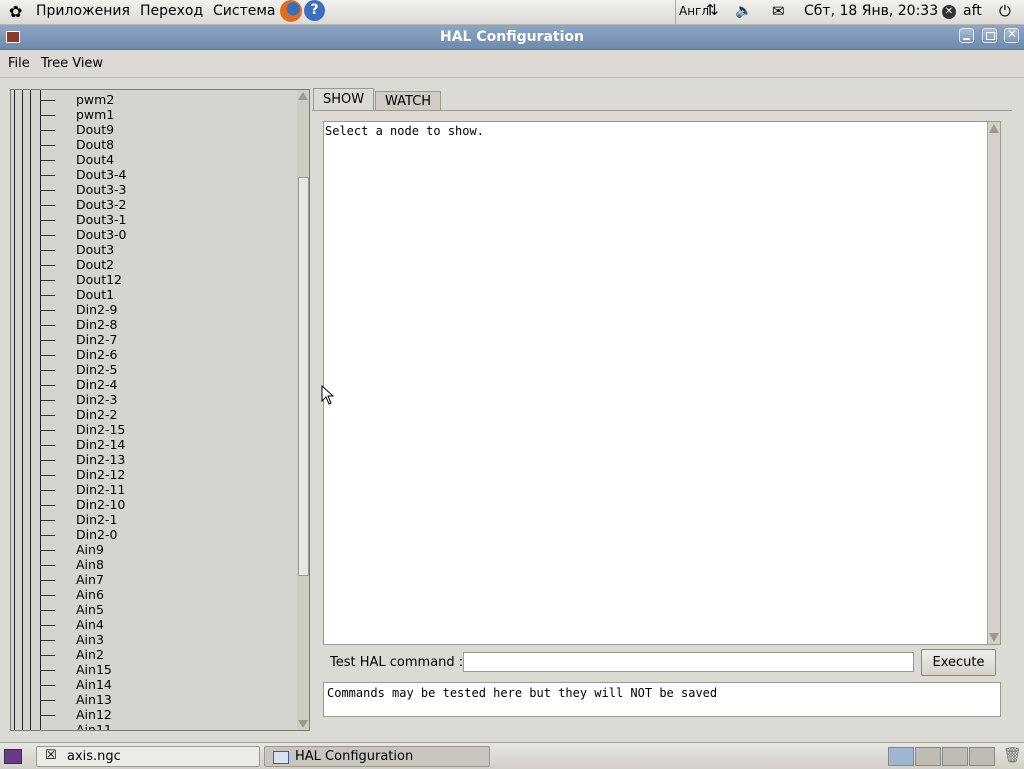 This screenshot has width=1024, height=769. I want to click on tree-item: pwm2, so click(151, 100).